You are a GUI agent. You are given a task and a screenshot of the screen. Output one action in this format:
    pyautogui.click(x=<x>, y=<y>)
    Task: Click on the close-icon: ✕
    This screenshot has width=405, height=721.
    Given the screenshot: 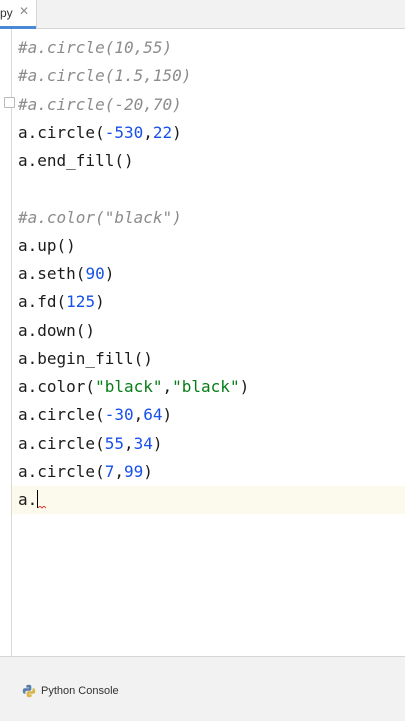 What is the action you would take?
    pyautogui.click(x=24, y=11)
    